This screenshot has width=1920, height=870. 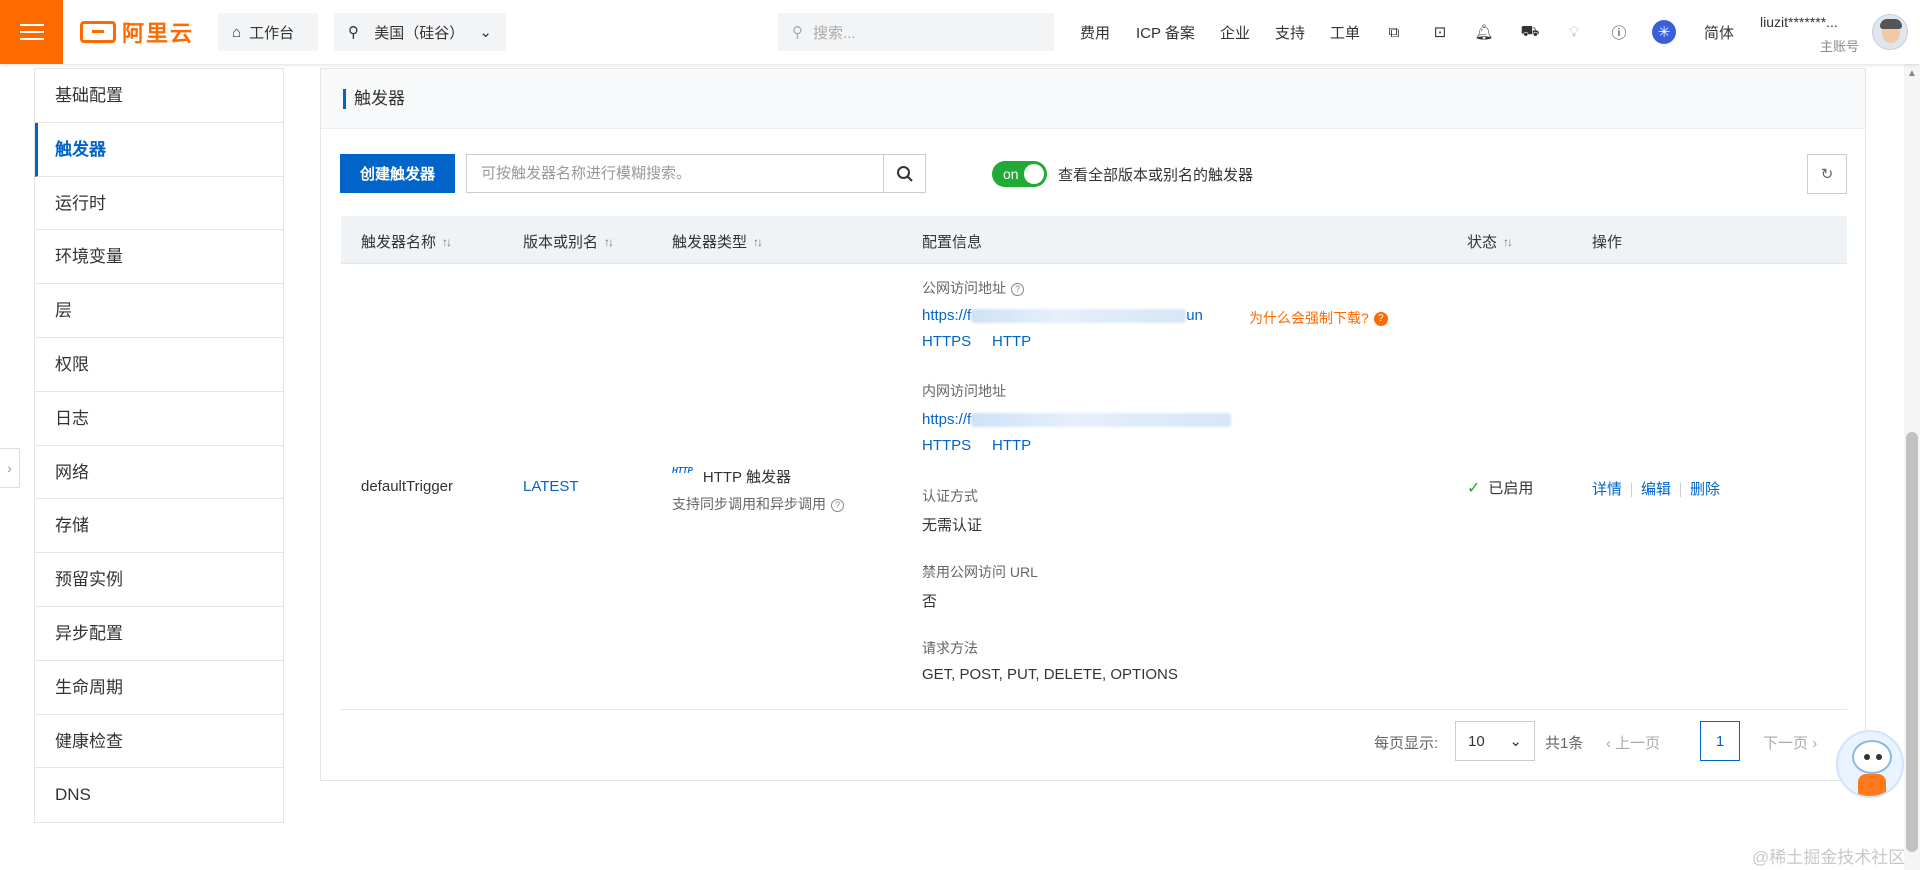 What do you see at coordinates (1870, 764) in the screenshot?
I see `support-assistant-button` at bounding box center [1870, 764].